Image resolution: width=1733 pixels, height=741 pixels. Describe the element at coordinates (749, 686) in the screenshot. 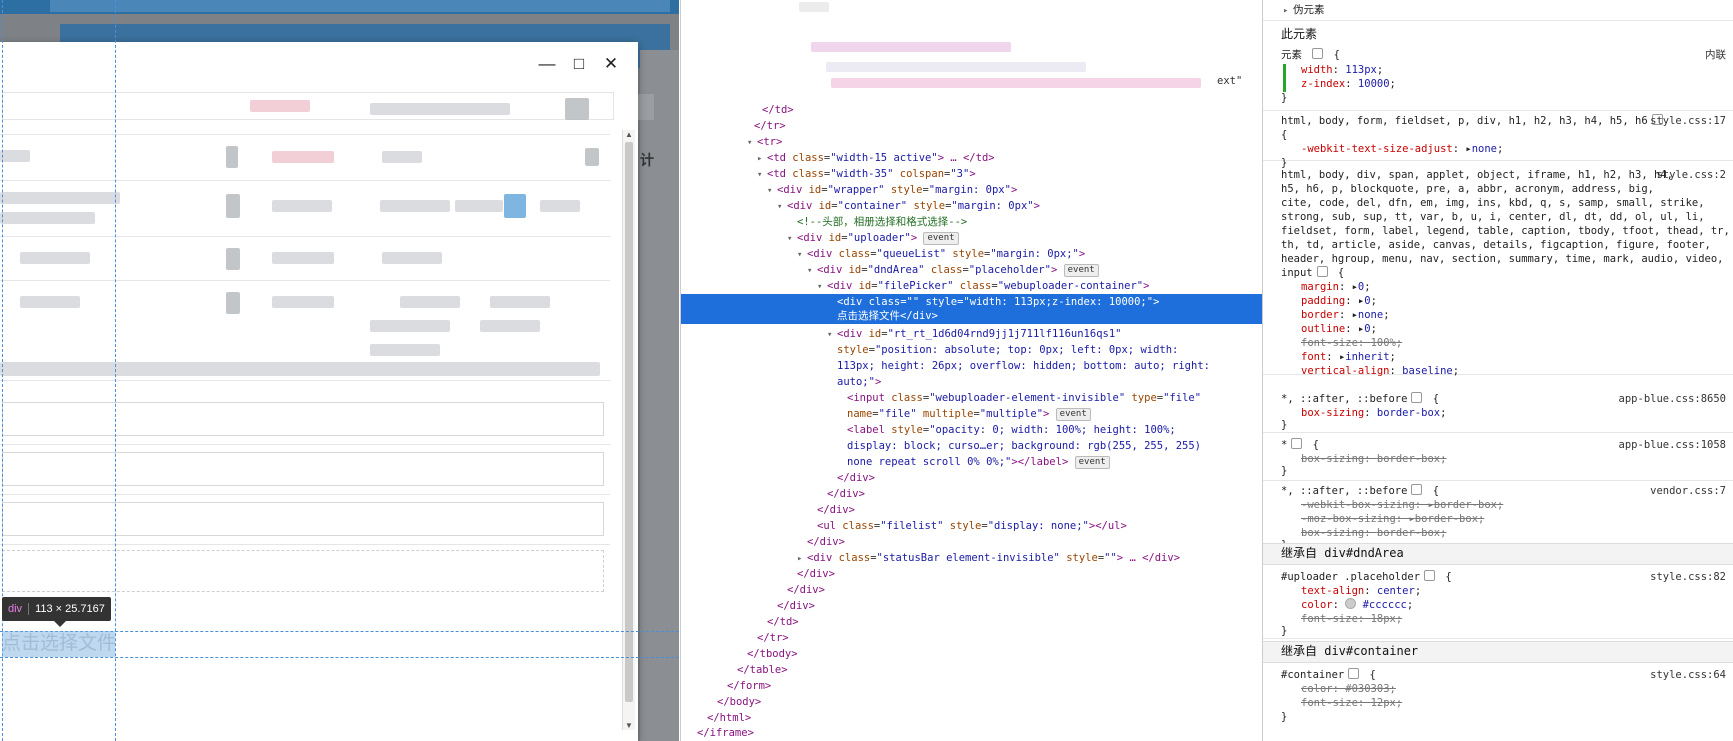

I see `tree-node: </form>` at that location.